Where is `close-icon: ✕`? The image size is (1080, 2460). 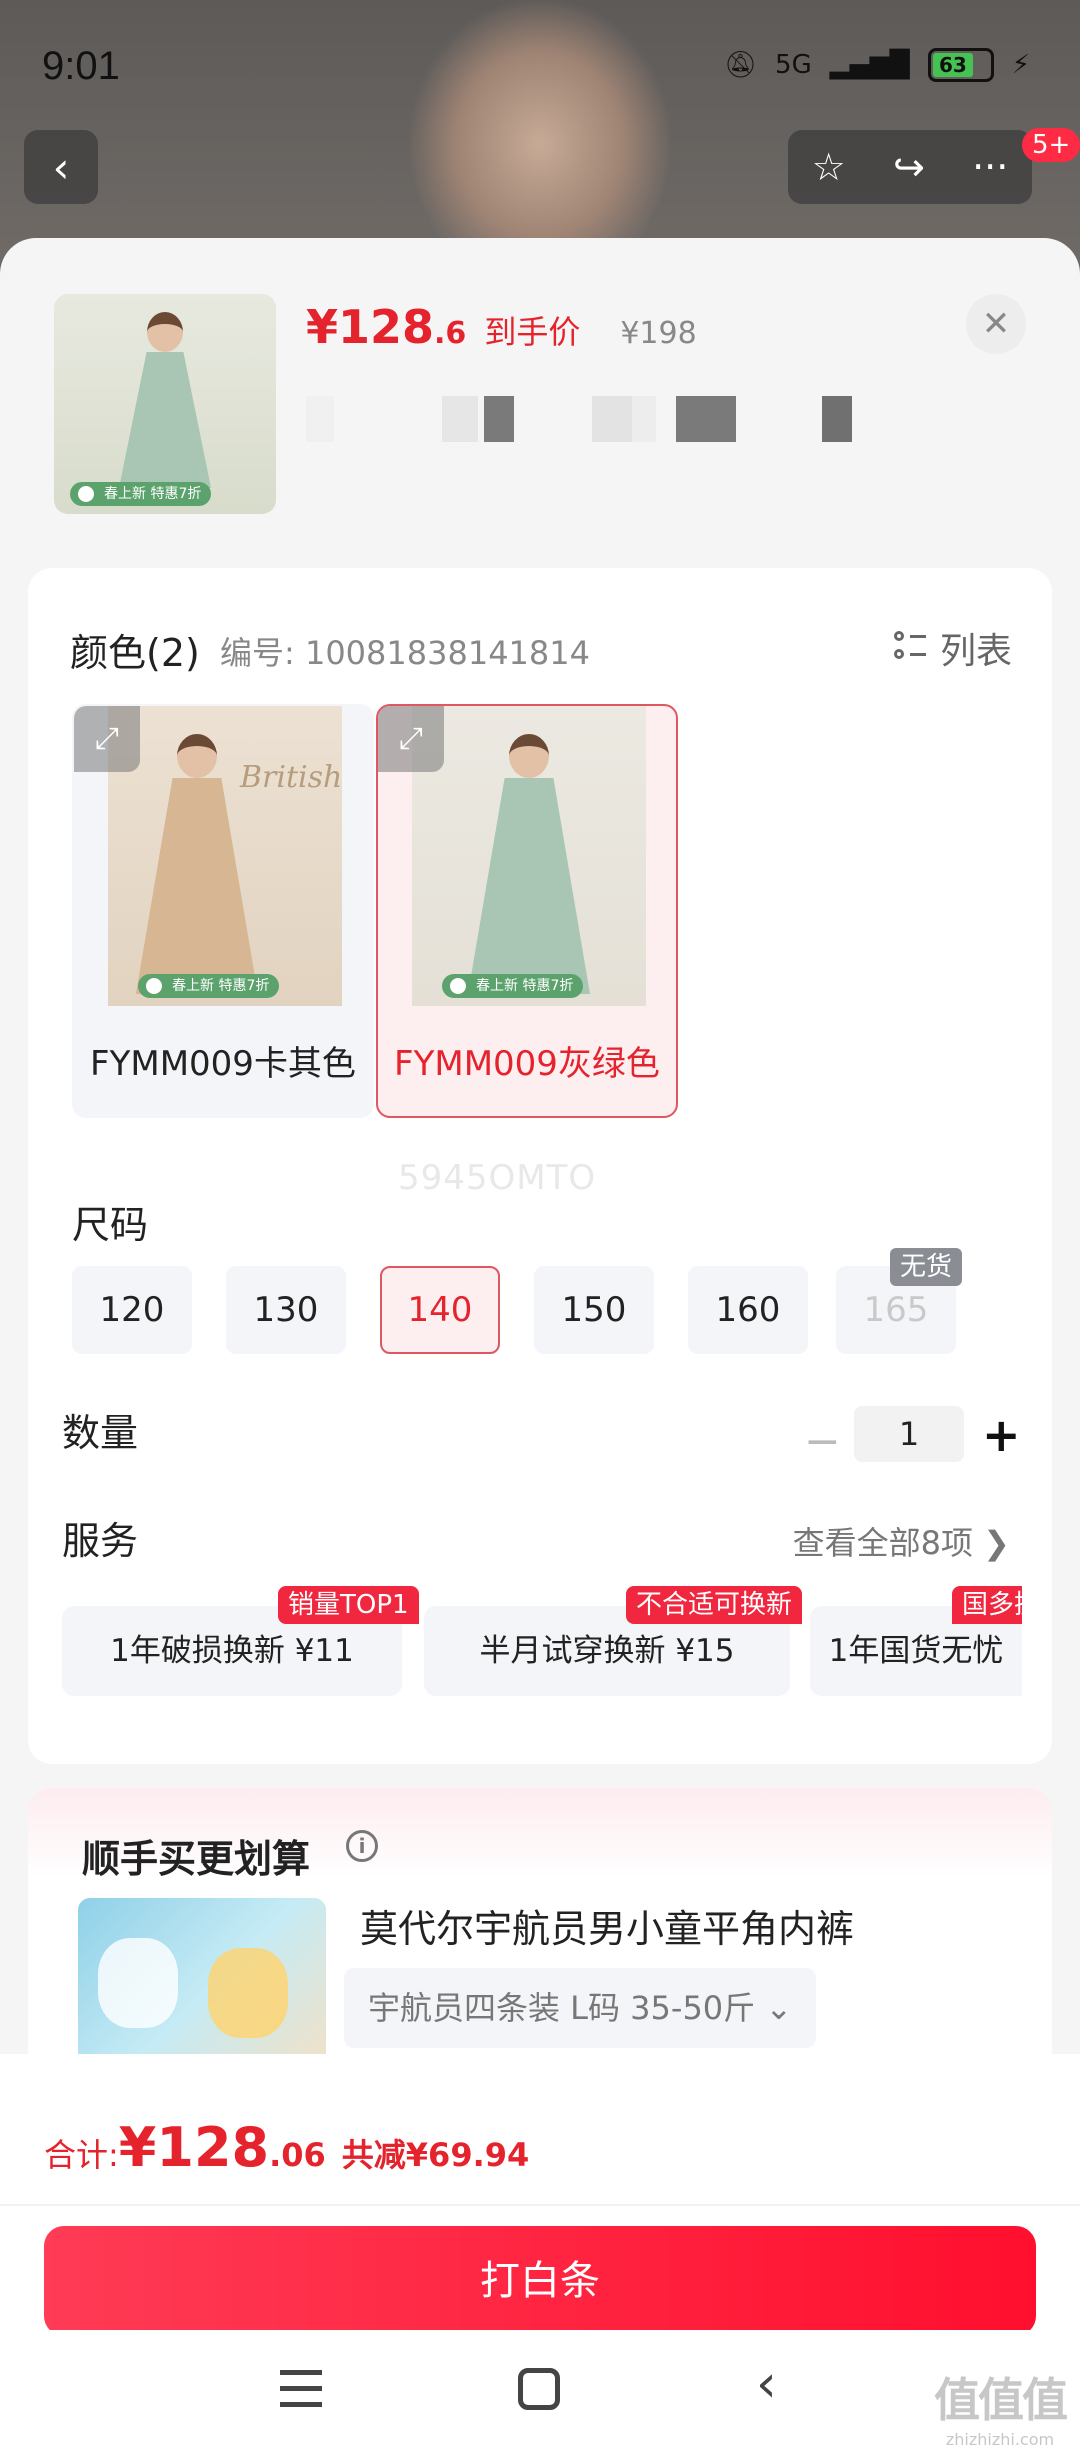
close-icon: ✕ is located at coordinates (996, 324).